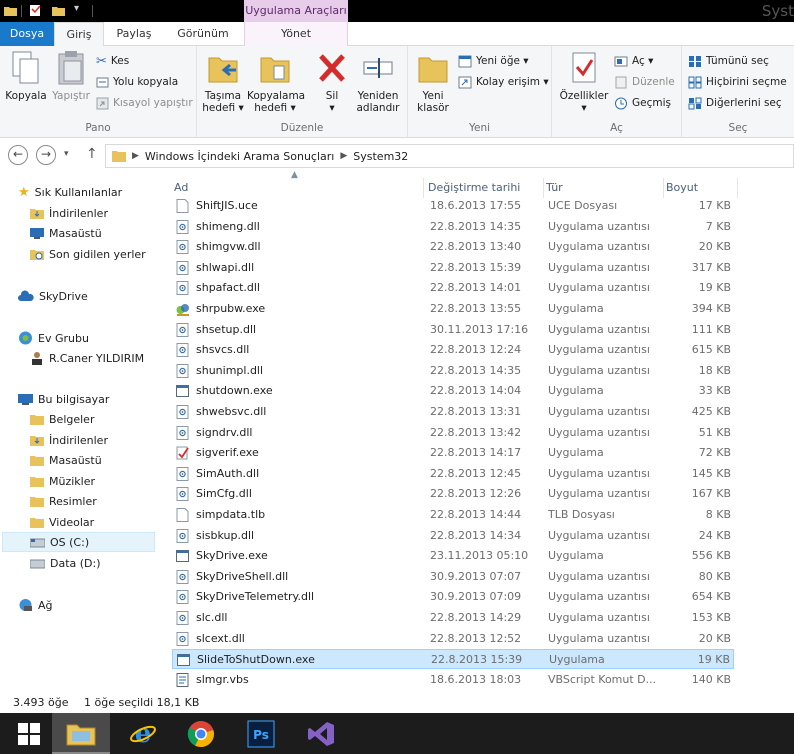 The image size is (794, 754). Describe the element at coordinates (711, 473) in the screenshot. I see `file-size: 145 KB` at that location.